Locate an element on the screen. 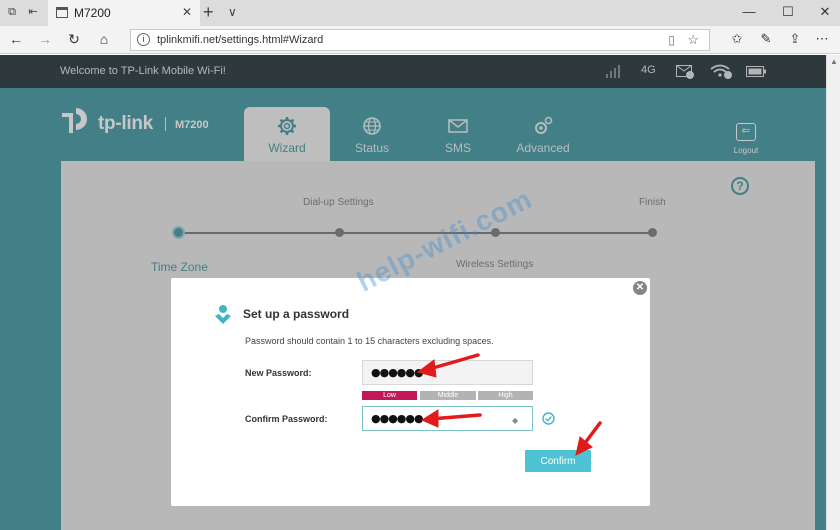 The width and height of the screenshot is (840, 530). forward-button: → is located at coordinates (45, 39).